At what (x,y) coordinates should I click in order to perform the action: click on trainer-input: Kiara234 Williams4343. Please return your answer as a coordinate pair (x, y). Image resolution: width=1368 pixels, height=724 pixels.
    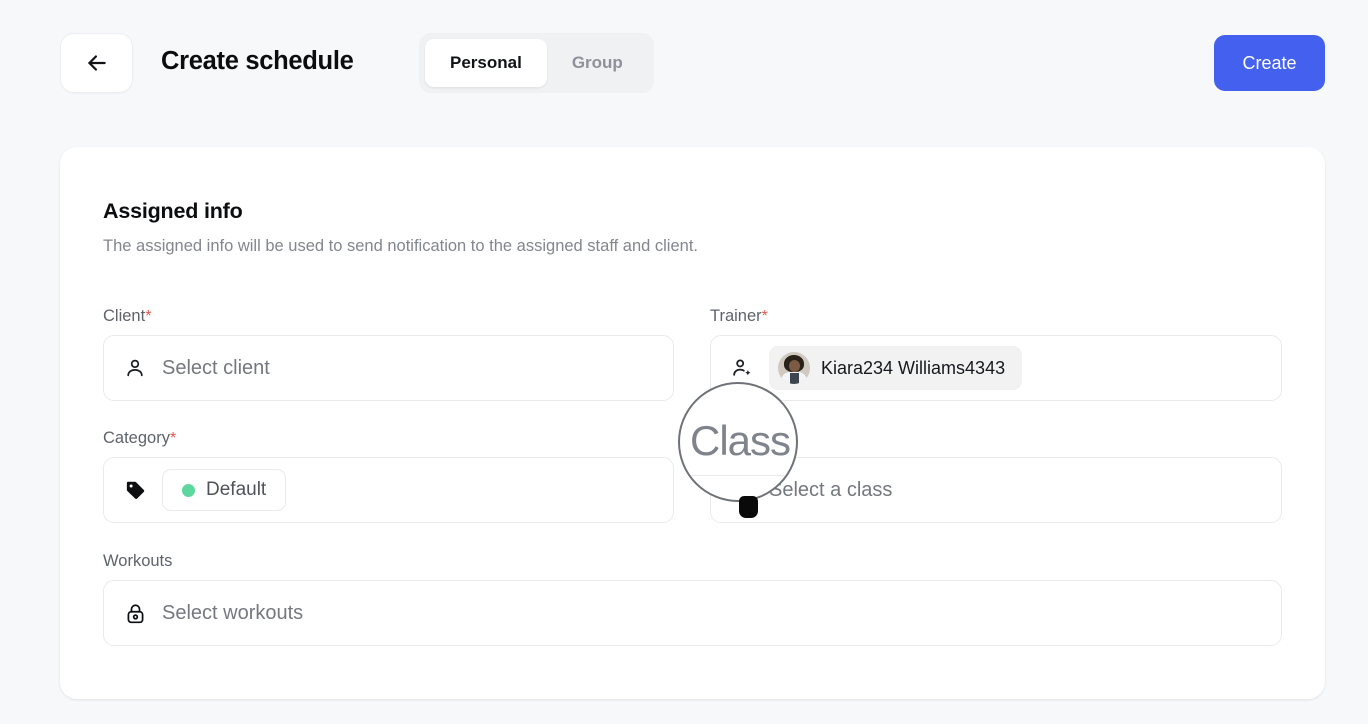
    Looking at the image, I should click on (996, 368).